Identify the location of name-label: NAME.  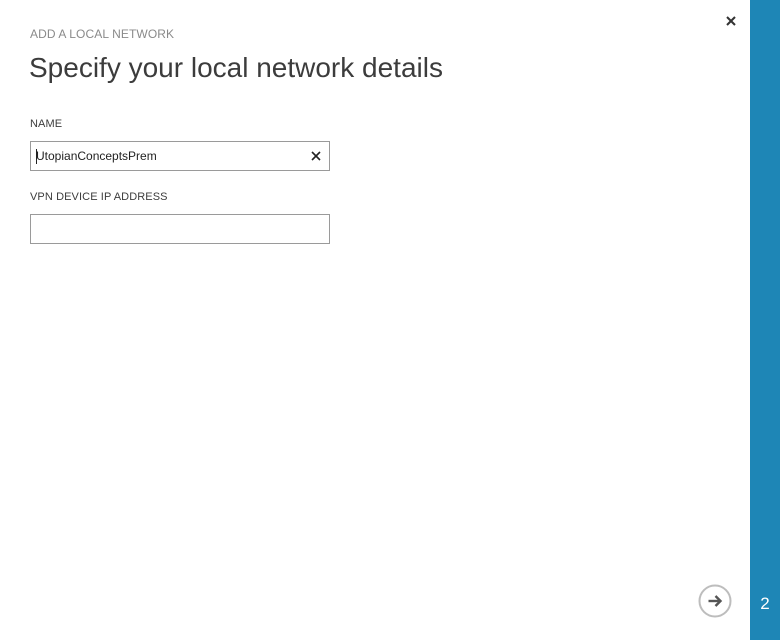
(46, 124).